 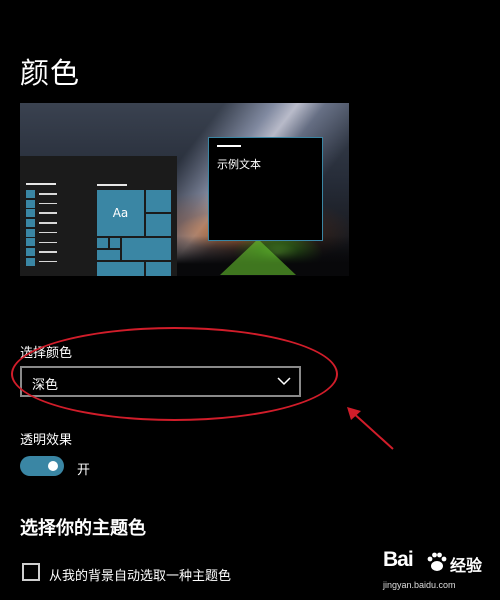 I want to click on watermark-url: jingyan.baidu.com, so click(x=419, y=585).